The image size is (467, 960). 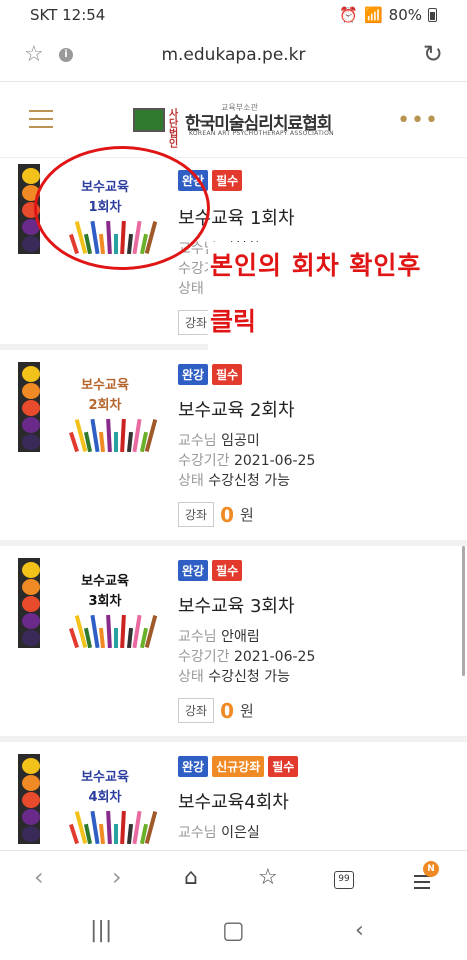 I want to click on annotation-text-line2: 클릭, so click(x=233, y=321).